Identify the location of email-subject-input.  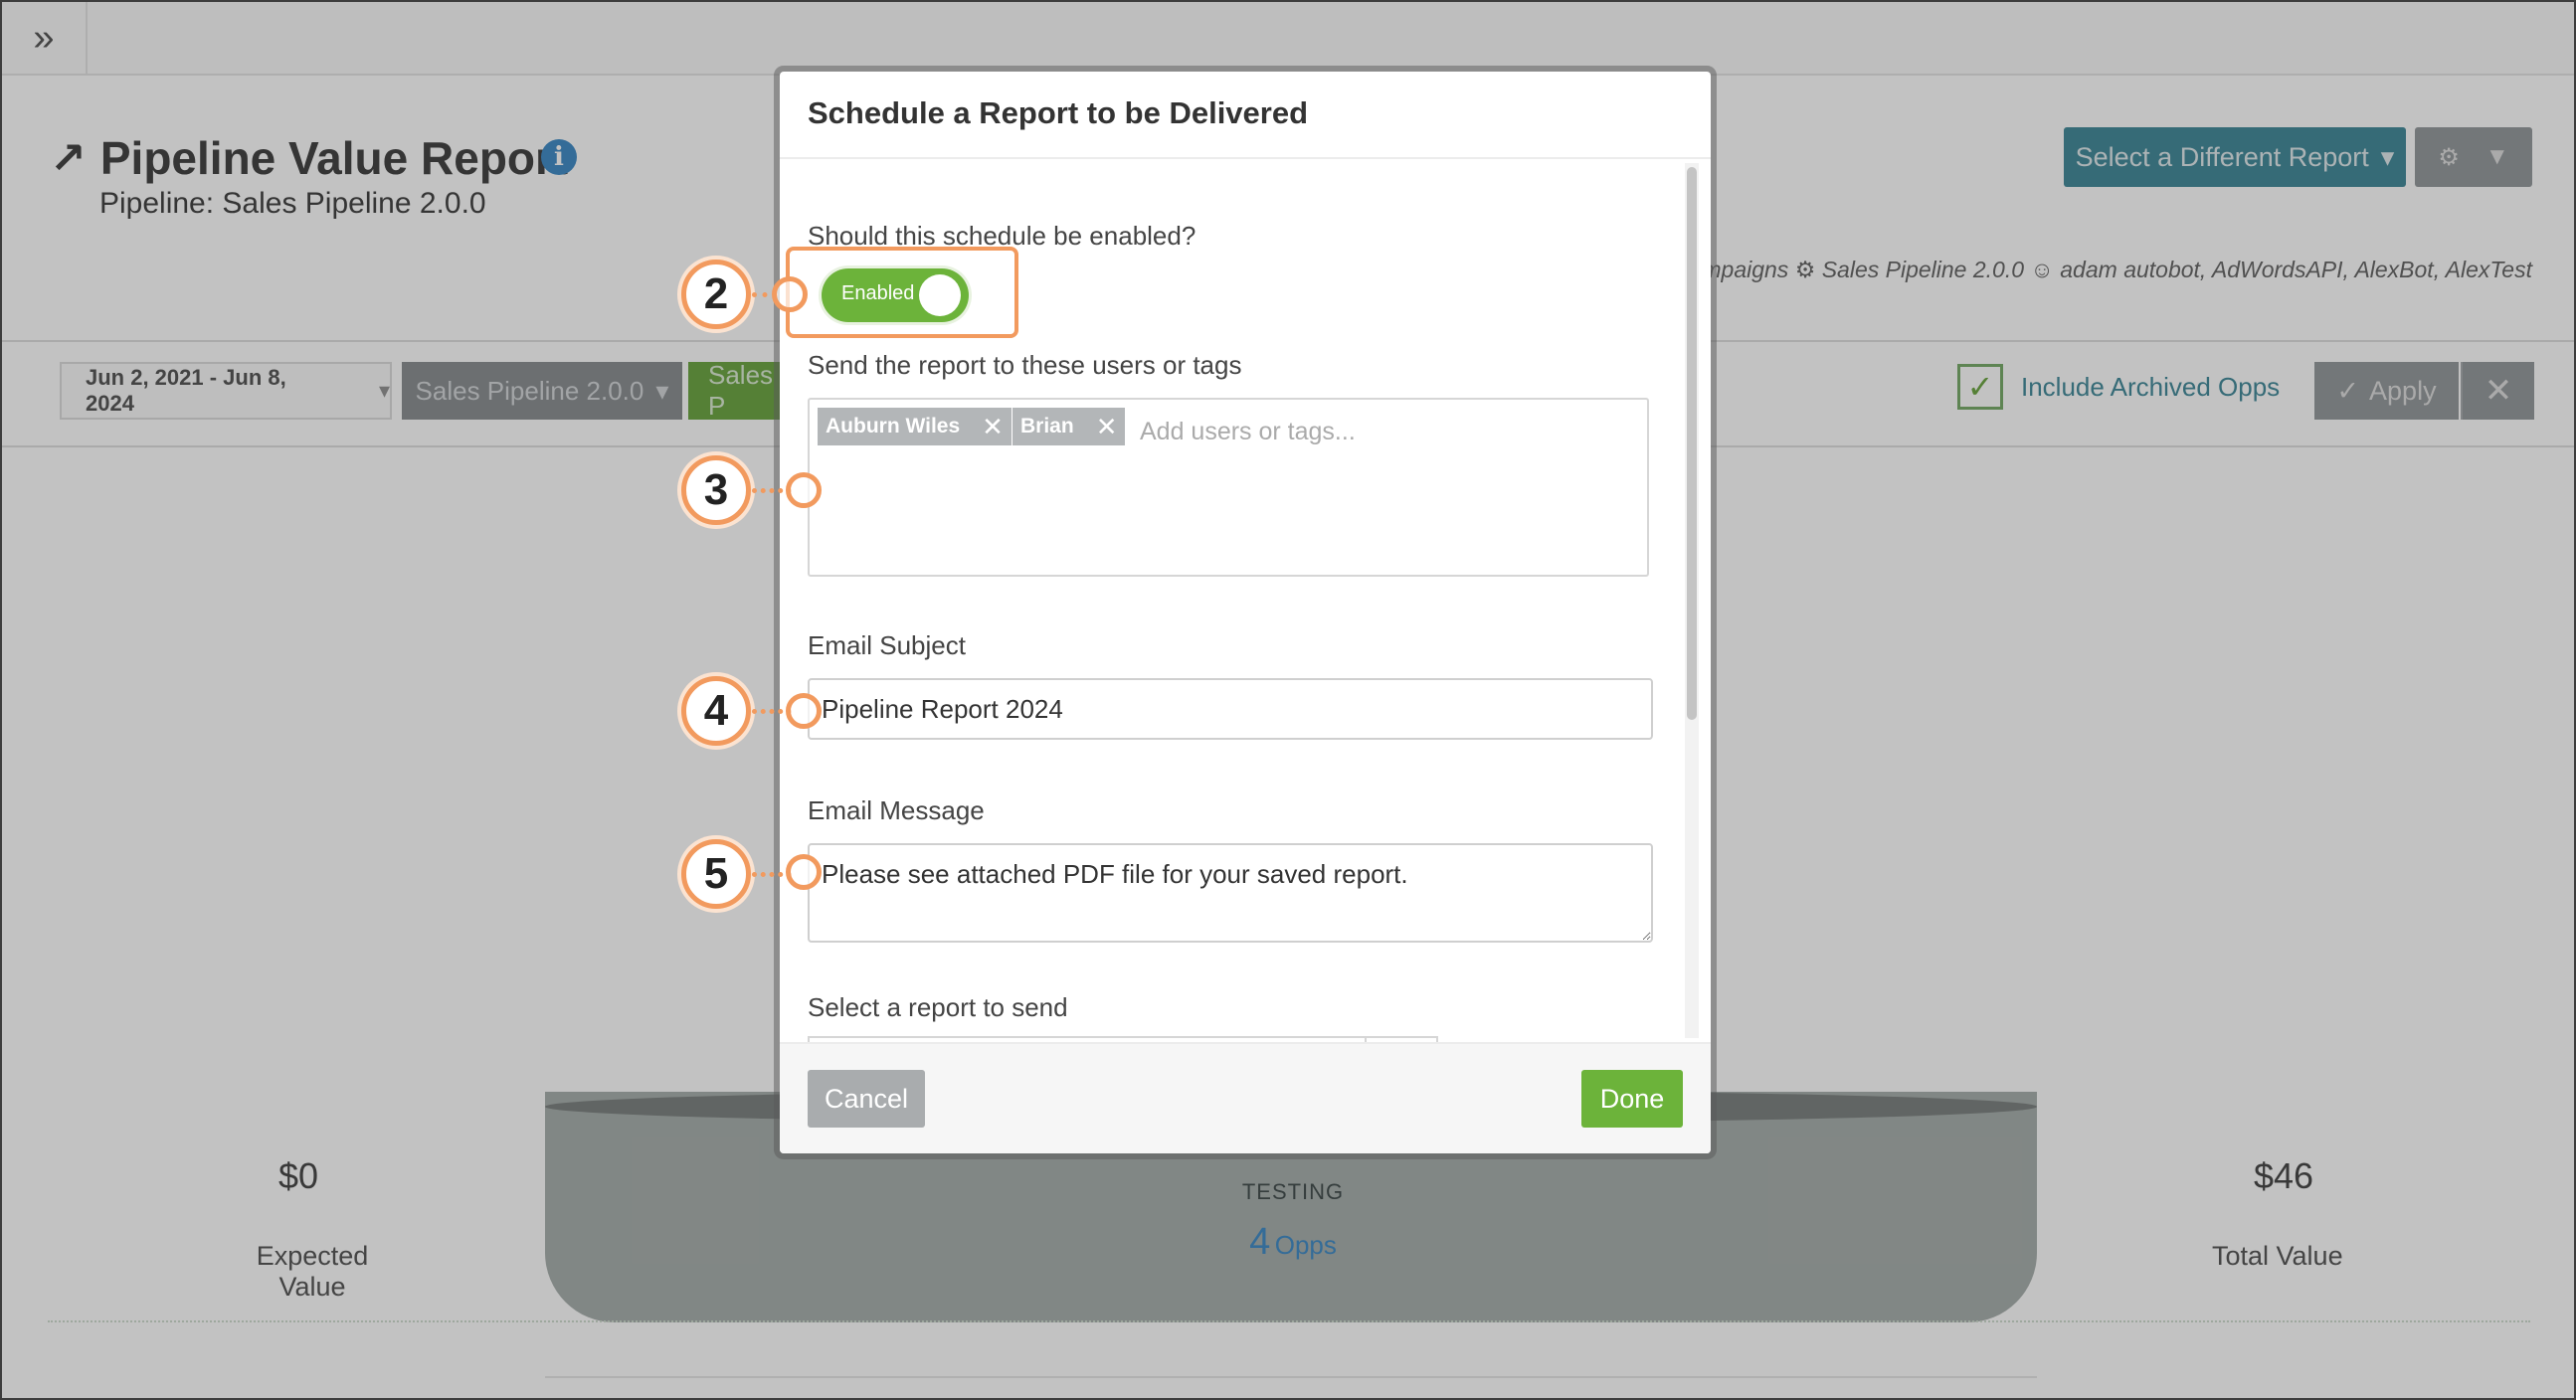
(1230, 709).